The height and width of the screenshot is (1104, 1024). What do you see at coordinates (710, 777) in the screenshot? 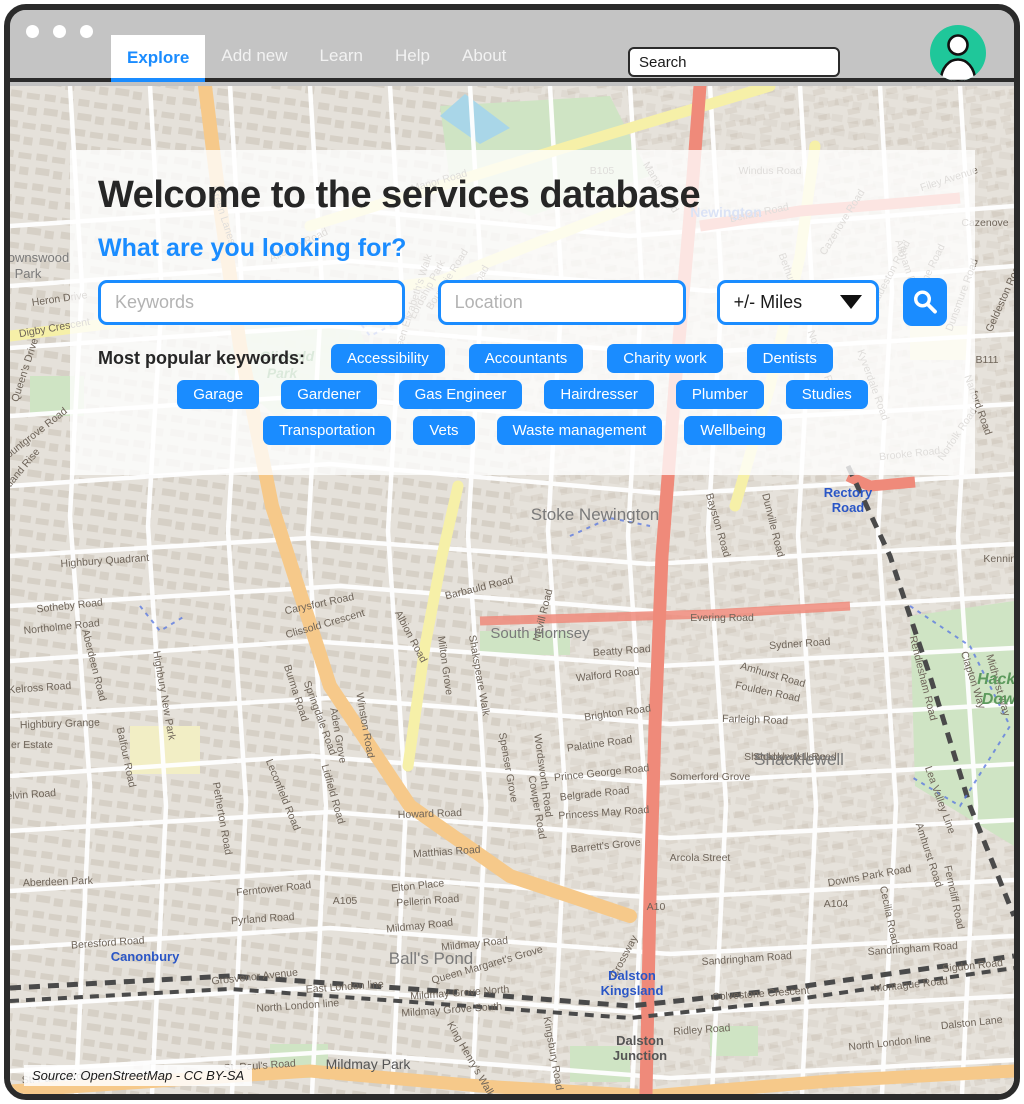
I see `map-street-label: Somerford Grove` at bounding box center [710, 777].